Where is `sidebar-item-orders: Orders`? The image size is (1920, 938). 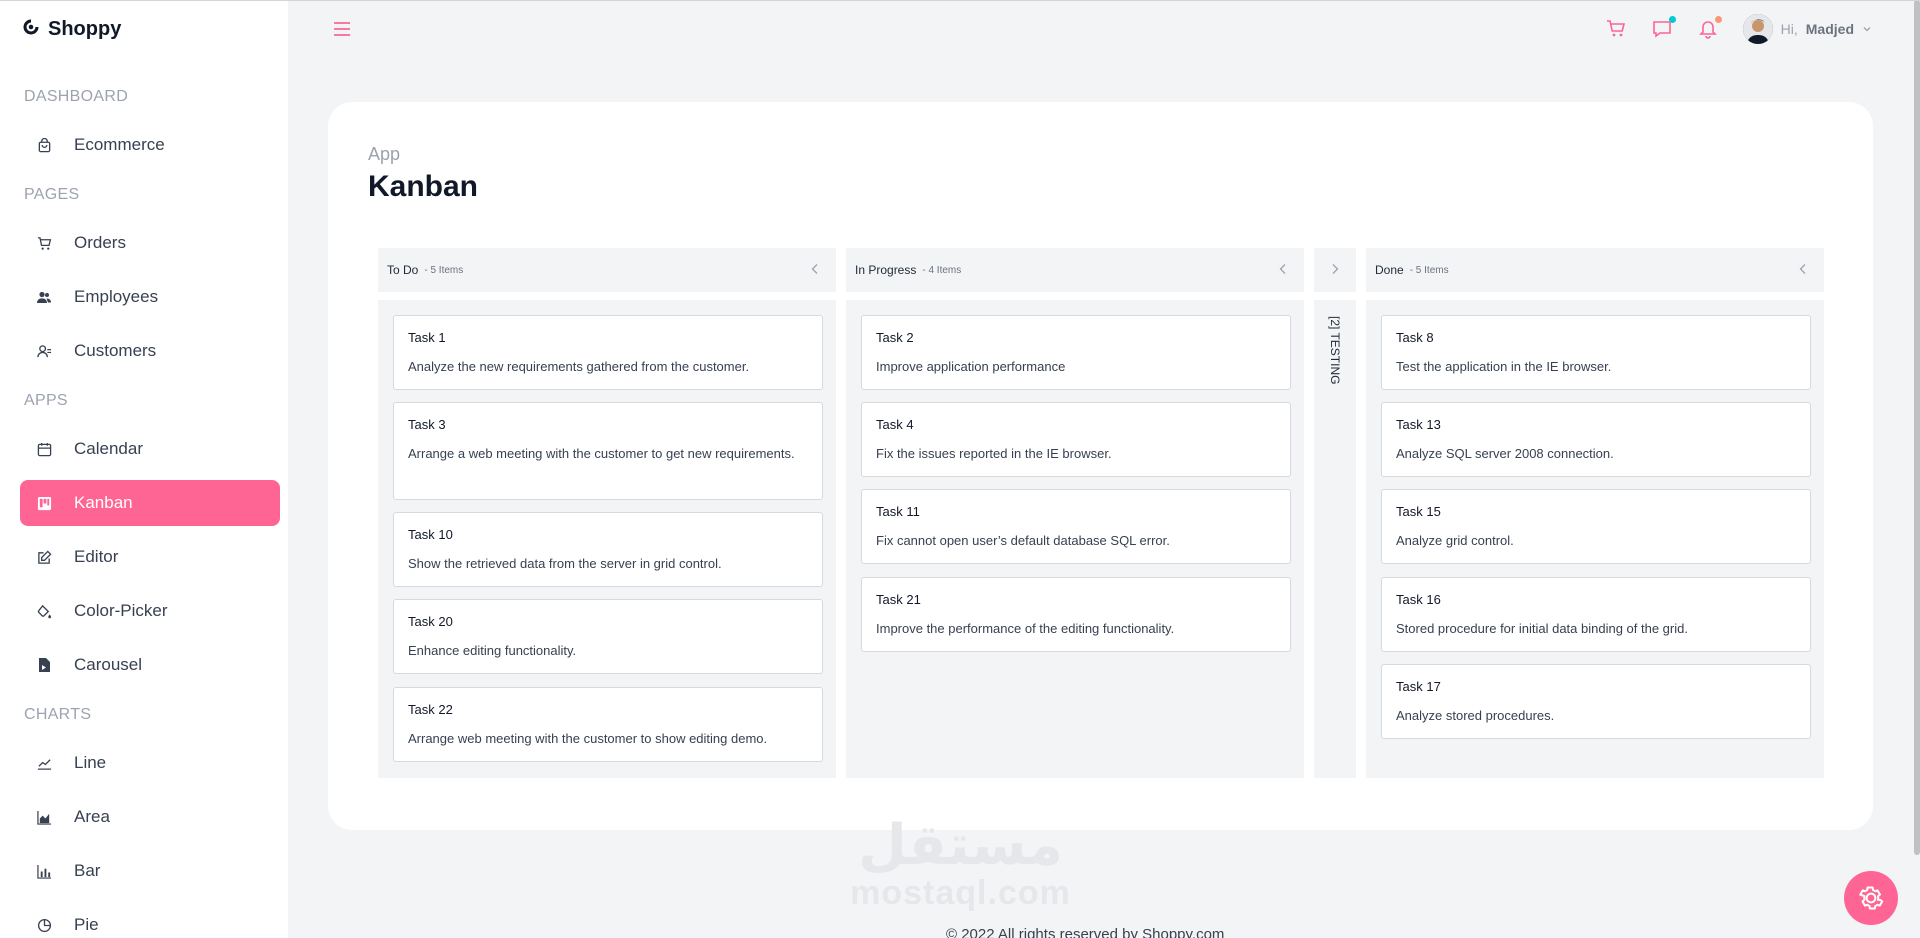 sidebar-item-orders: Orders is located at coordinates (150, 243).